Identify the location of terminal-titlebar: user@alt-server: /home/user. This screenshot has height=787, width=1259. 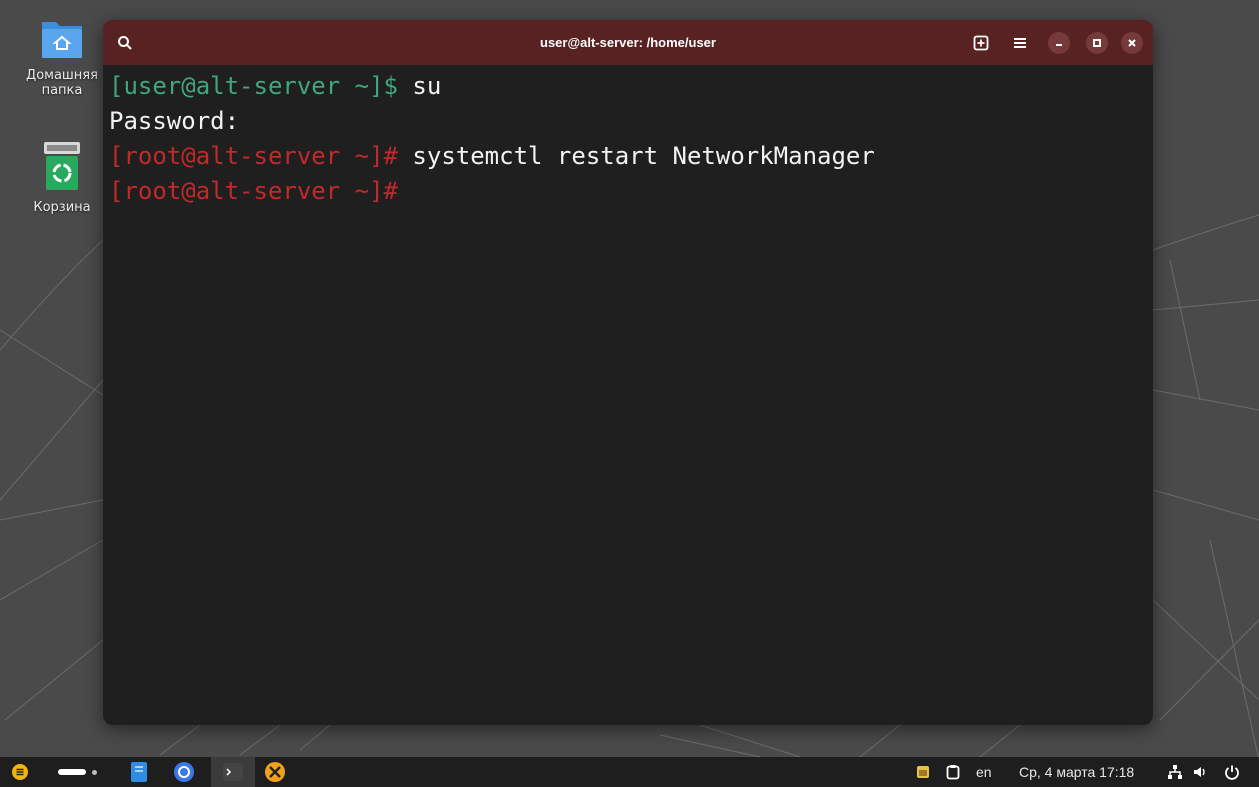
(628, 42).